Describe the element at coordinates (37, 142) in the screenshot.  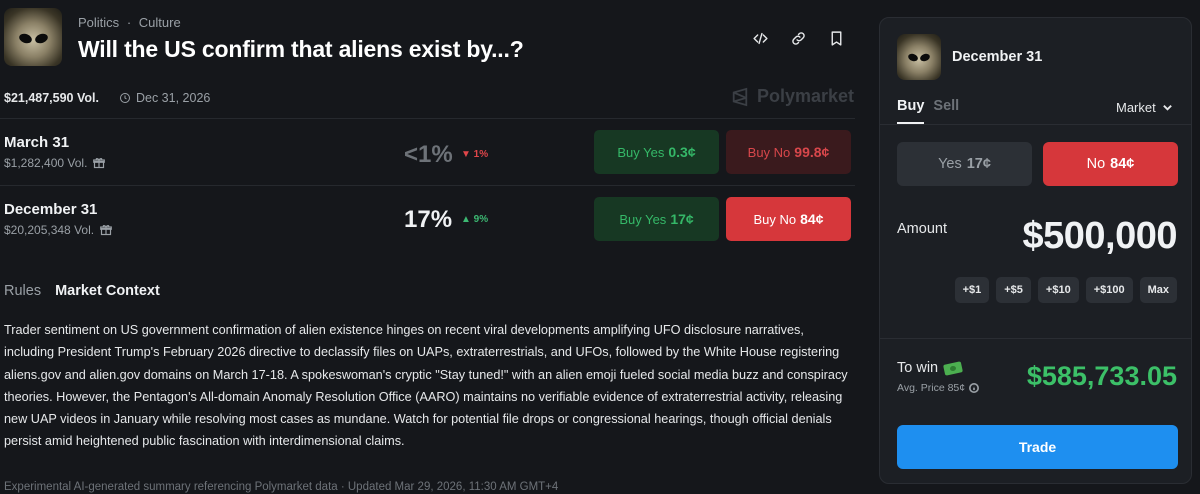
I see `market-name: March 31` at that location.